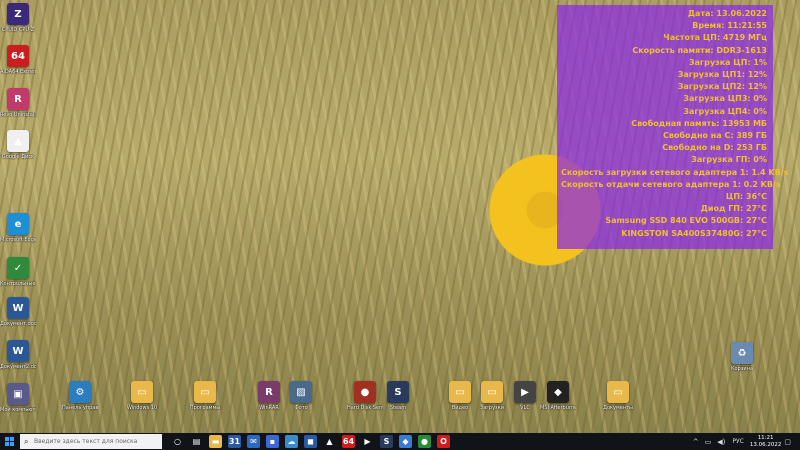 This screenshot has width=800, height=450. Describe the element at coordinates (699, 123) in the screenshot. I see `sensor-reading: Свободная память: 13953 МБ` at that location.